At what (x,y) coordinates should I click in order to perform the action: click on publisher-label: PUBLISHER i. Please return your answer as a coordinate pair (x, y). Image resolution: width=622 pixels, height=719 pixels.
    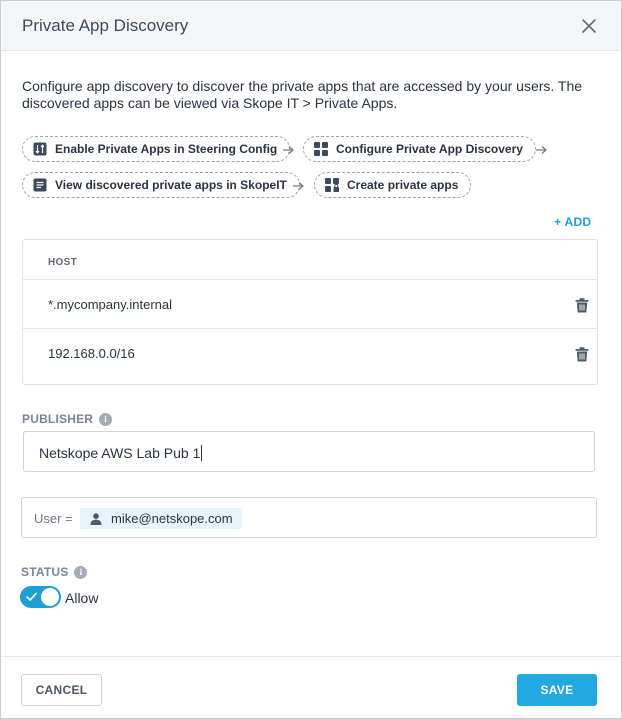
    Looking at the image, I should click on (67, 419).